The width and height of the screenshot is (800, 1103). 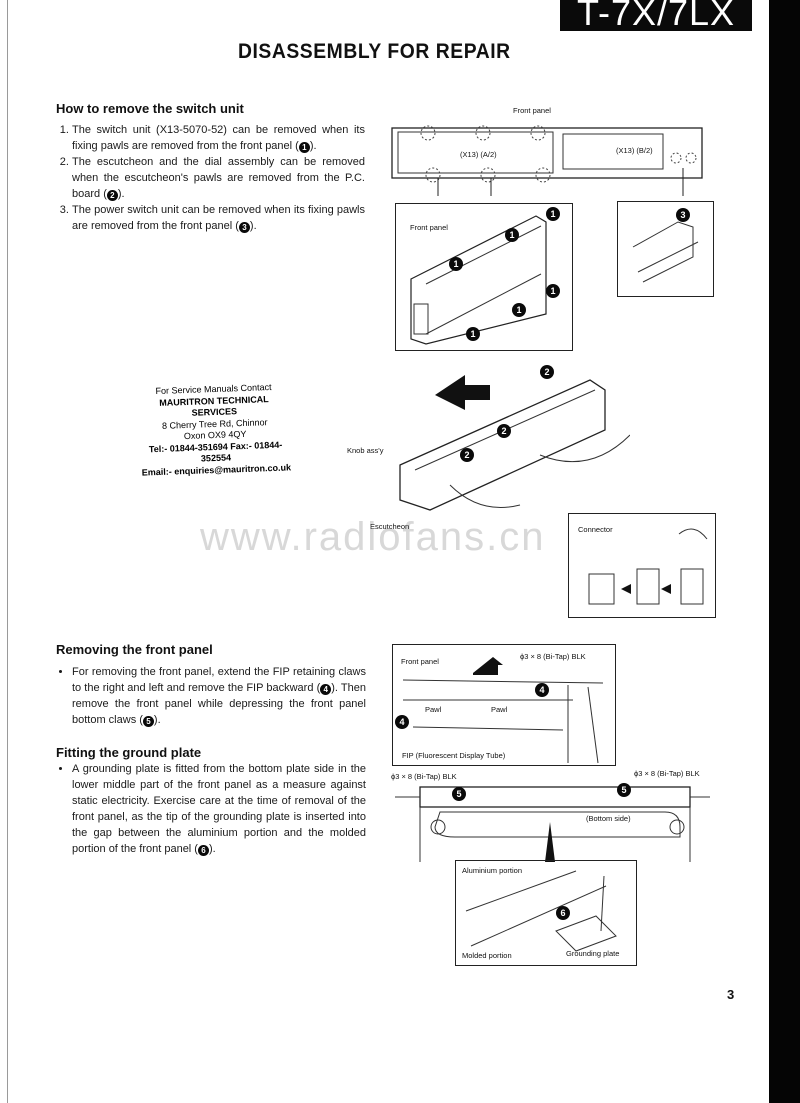 I want to click on label-fip-screw: ϕ3 × 8 (Bi-Tap) BLK, so click(x=553, y=656).